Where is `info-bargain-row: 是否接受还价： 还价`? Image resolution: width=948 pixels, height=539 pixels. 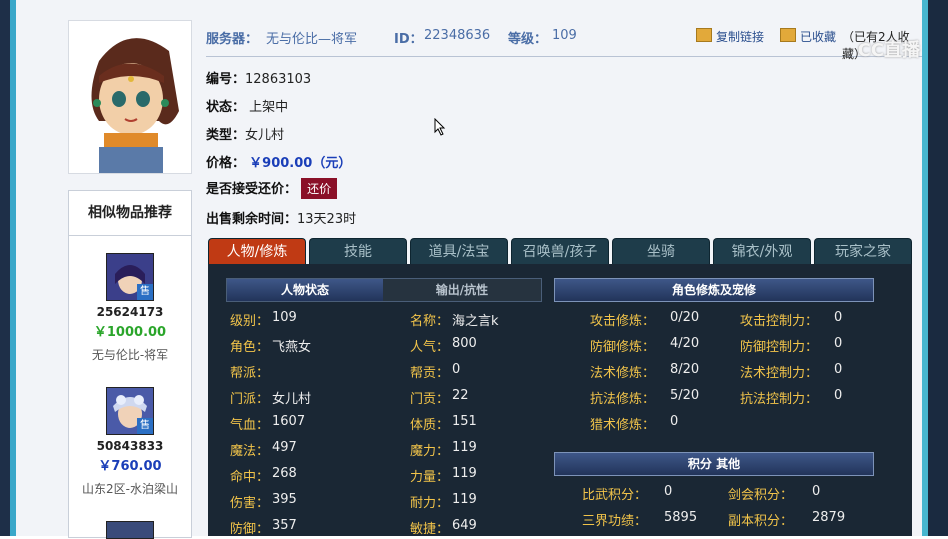 info-bargain-row: 是否接受还价： 还价 is located at coordinates (272, 188).